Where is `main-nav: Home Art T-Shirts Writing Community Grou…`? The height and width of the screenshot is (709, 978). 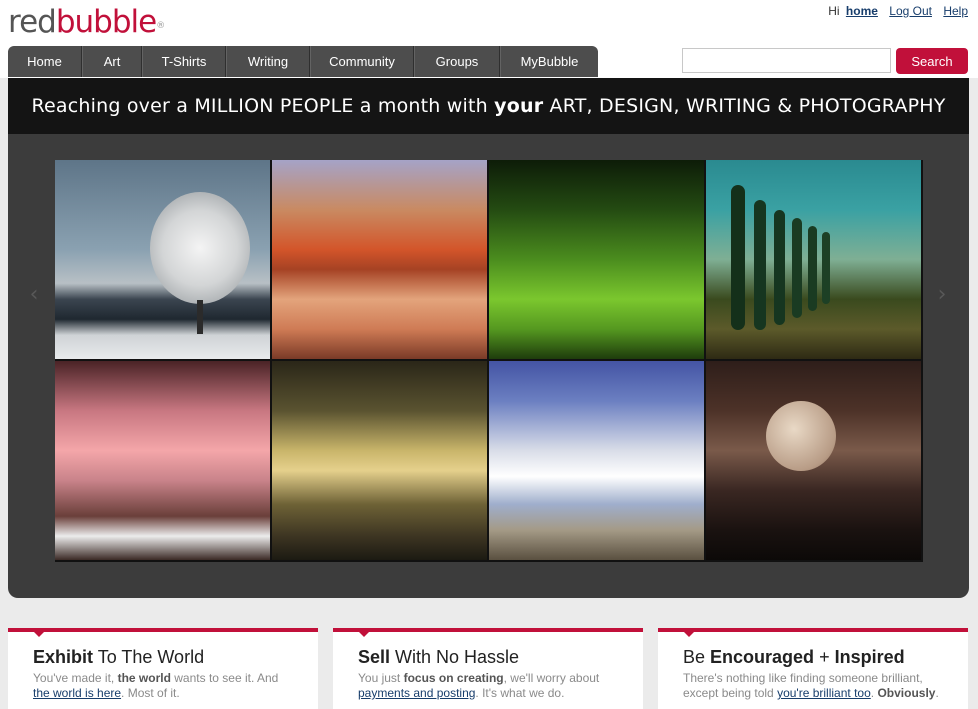 main-nav: Home Art T-Shirts Writing Community Grou… is located at coordinates (303, 61).